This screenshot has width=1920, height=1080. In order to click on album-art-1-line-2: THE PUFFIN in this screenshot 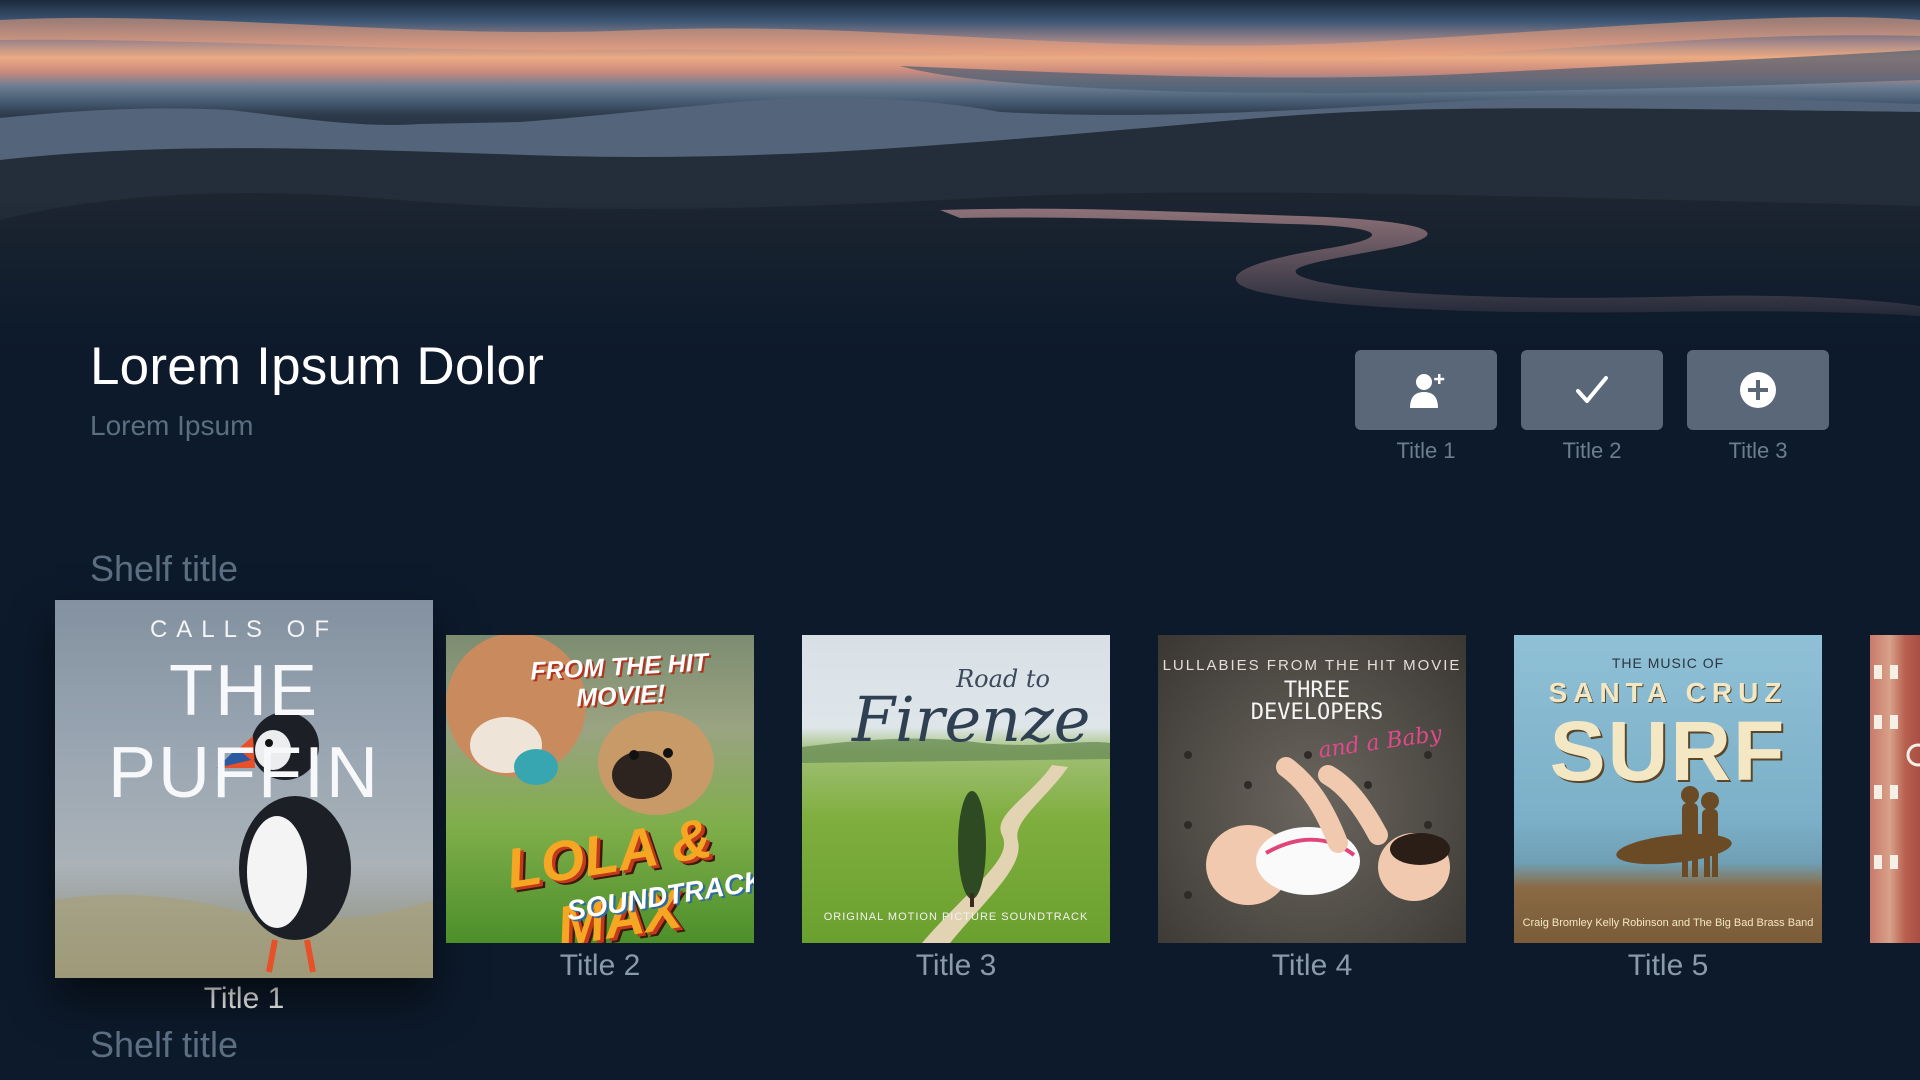, I will do `click(244, 732)`.